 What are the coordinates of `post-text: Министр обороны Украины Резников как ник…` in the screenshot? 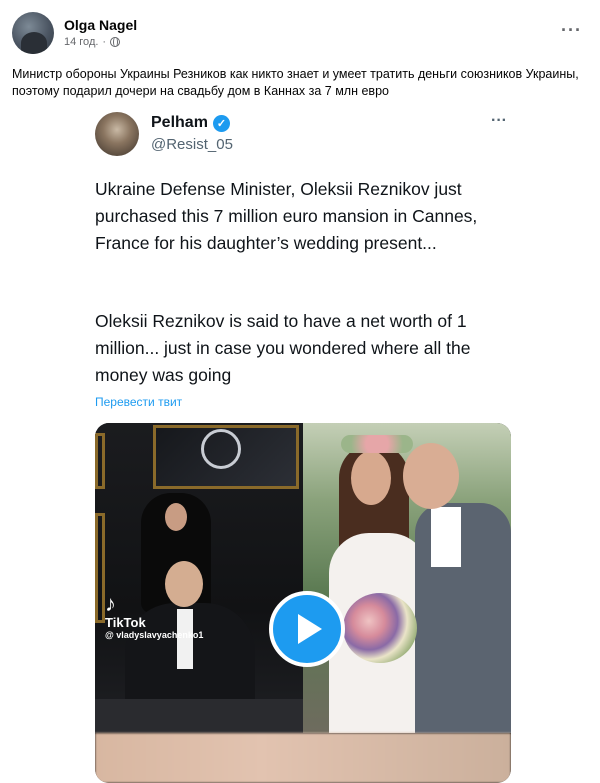 It's located at (295, 82).